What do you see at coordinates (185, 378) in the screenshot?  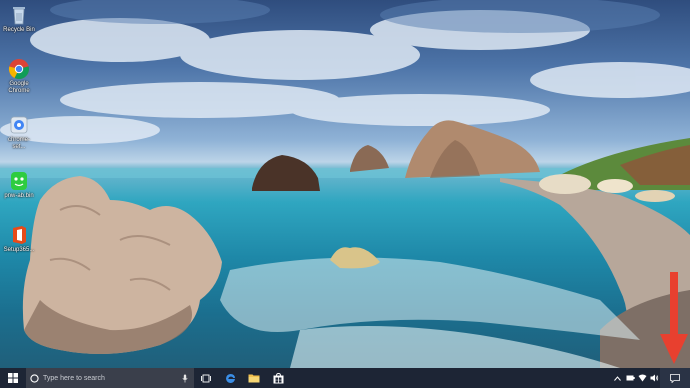 I see `microphone-icon` at bounding box center [185, 378].